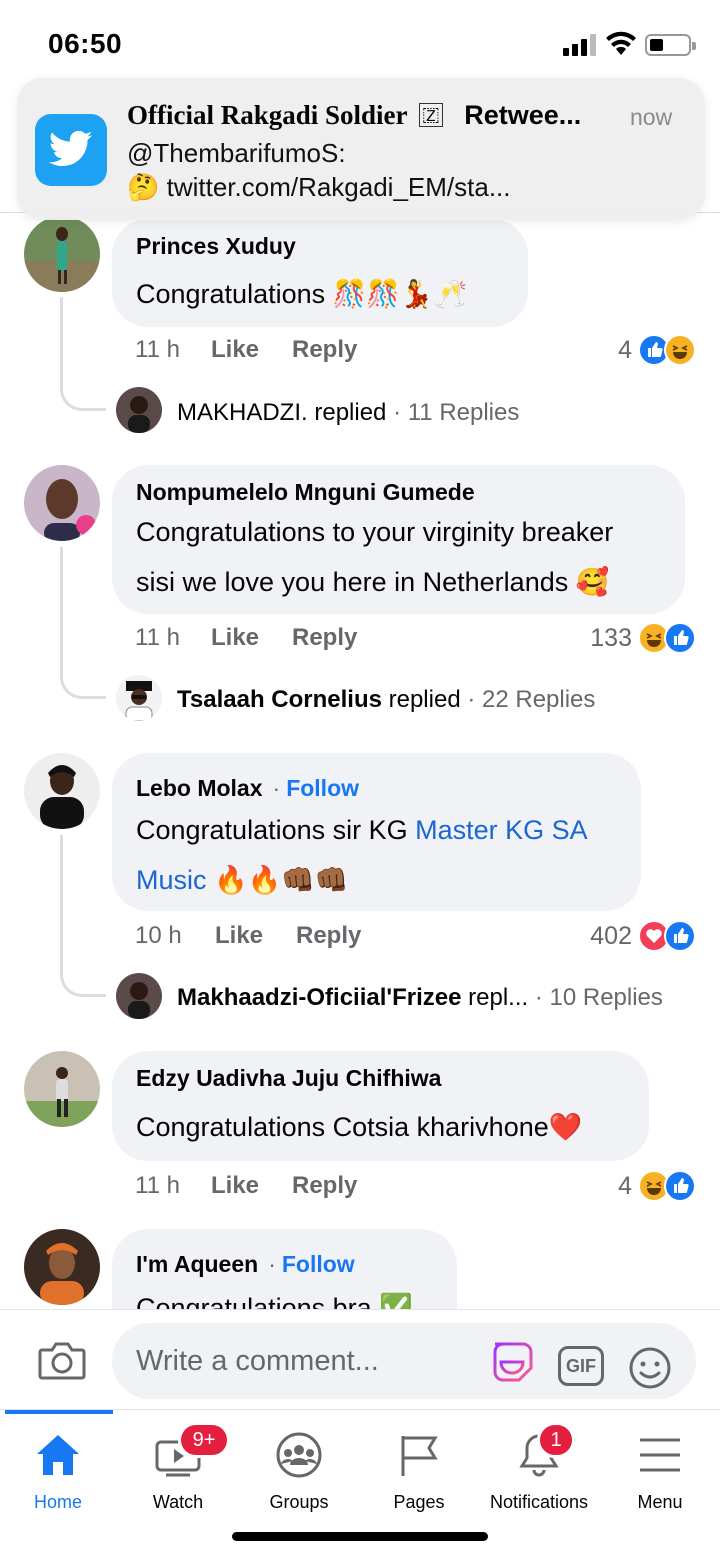  What do you see at coordinates (373, 582) in the screenshot?
I see `comment-text-line-2: sisi we love you here in Netherlands 🥰` at bounding box center [373, 582].